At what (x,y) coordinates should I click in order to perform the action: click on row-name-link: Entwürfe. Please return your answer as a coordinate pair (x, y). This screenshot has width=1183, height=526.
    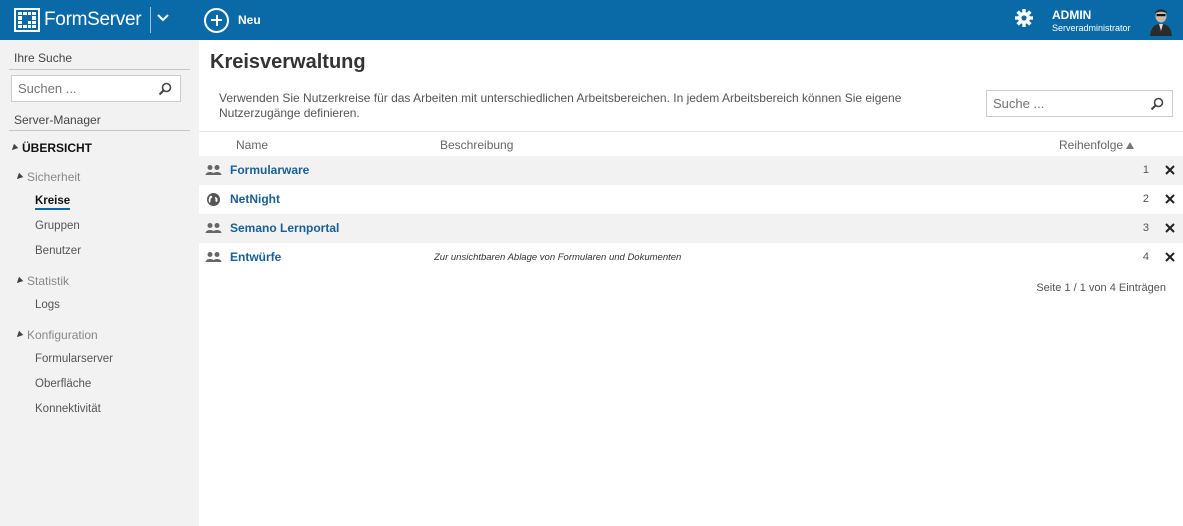
    Looking at the image, I should click on (255, 257).